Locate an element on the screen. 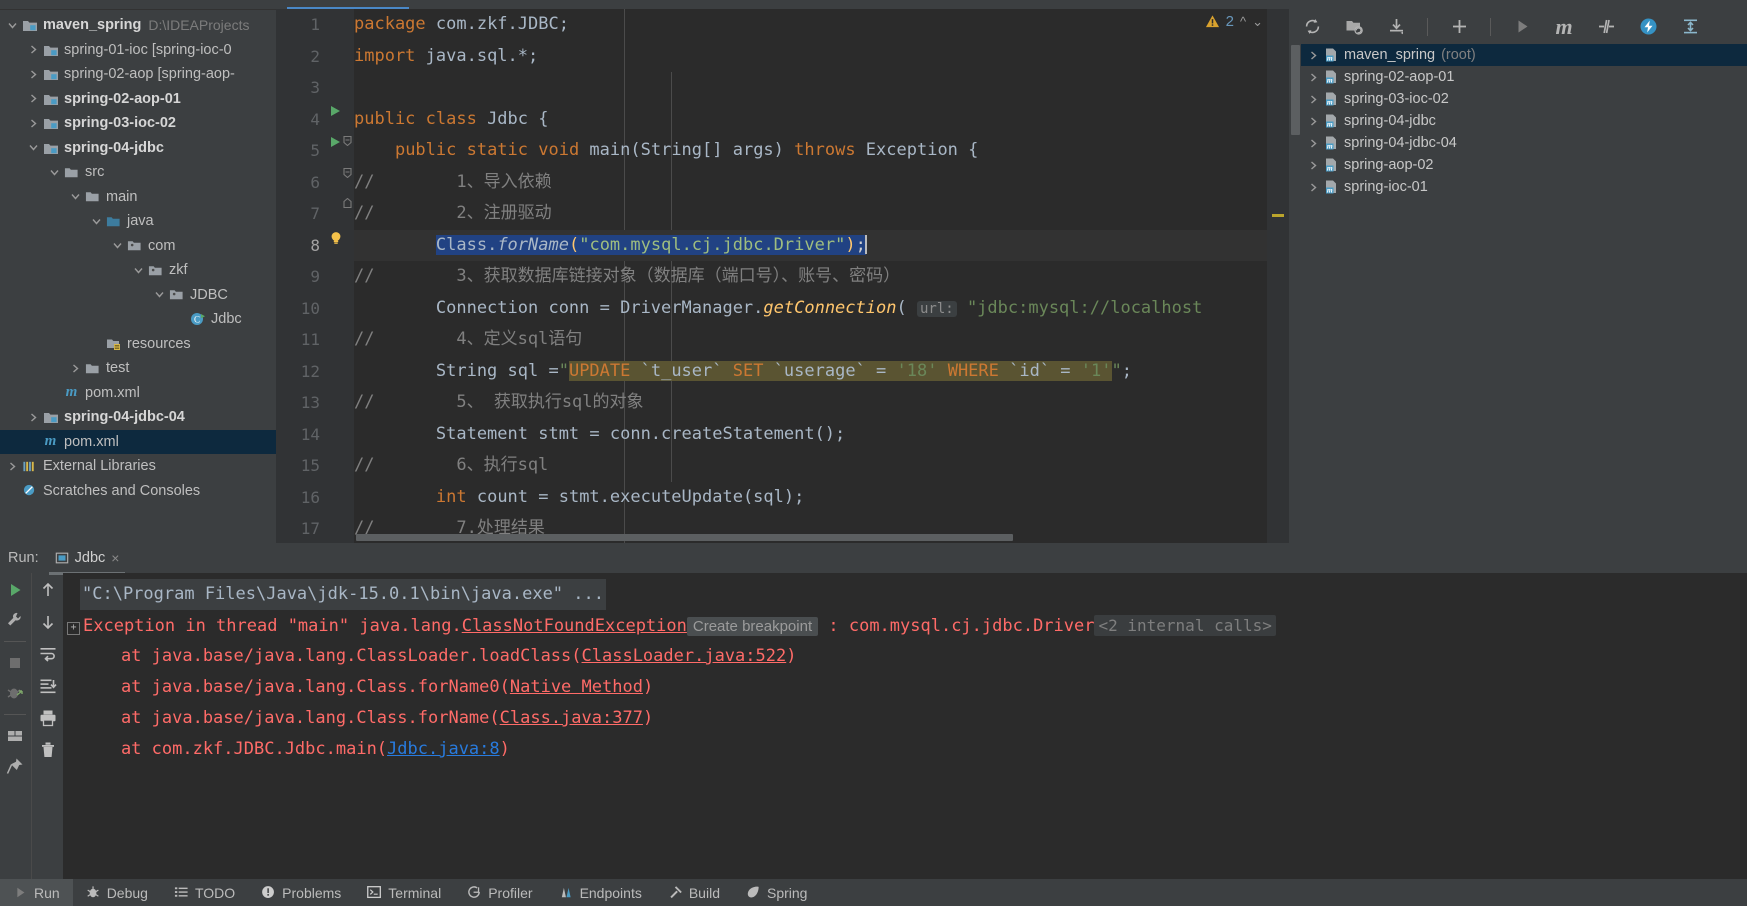 This screenshot has height=906, width=1747. debug-attach-icon is located at coordinates (15, 693).